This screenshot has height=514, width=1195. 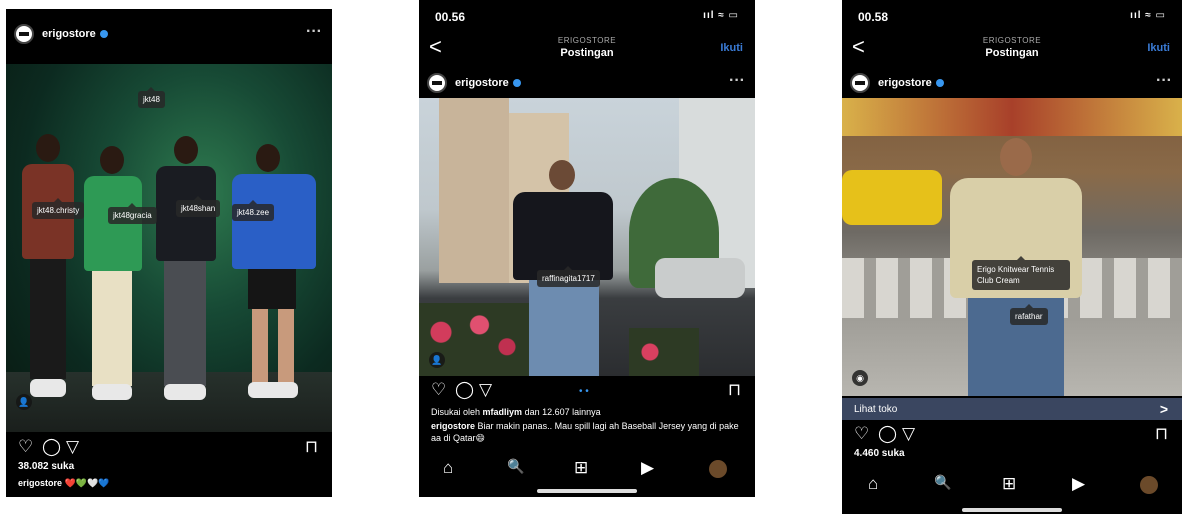 I want to click on product-tag: rafathar, so click(x=1029, y=314).